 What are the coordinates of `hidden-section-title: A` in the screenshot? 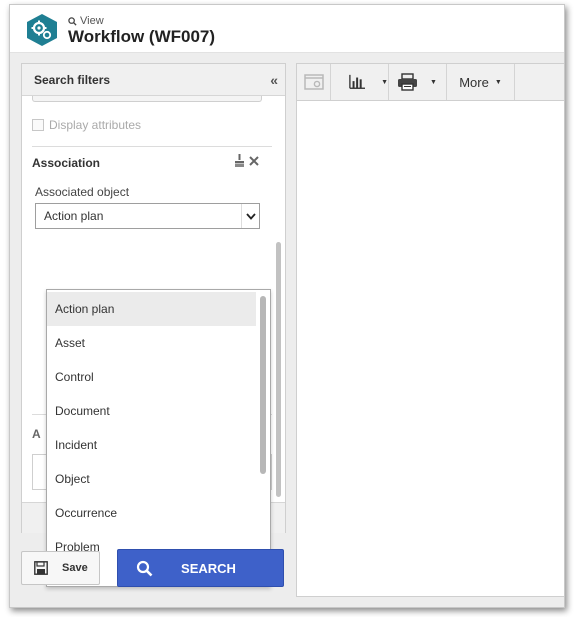 It's located at (36, 434).